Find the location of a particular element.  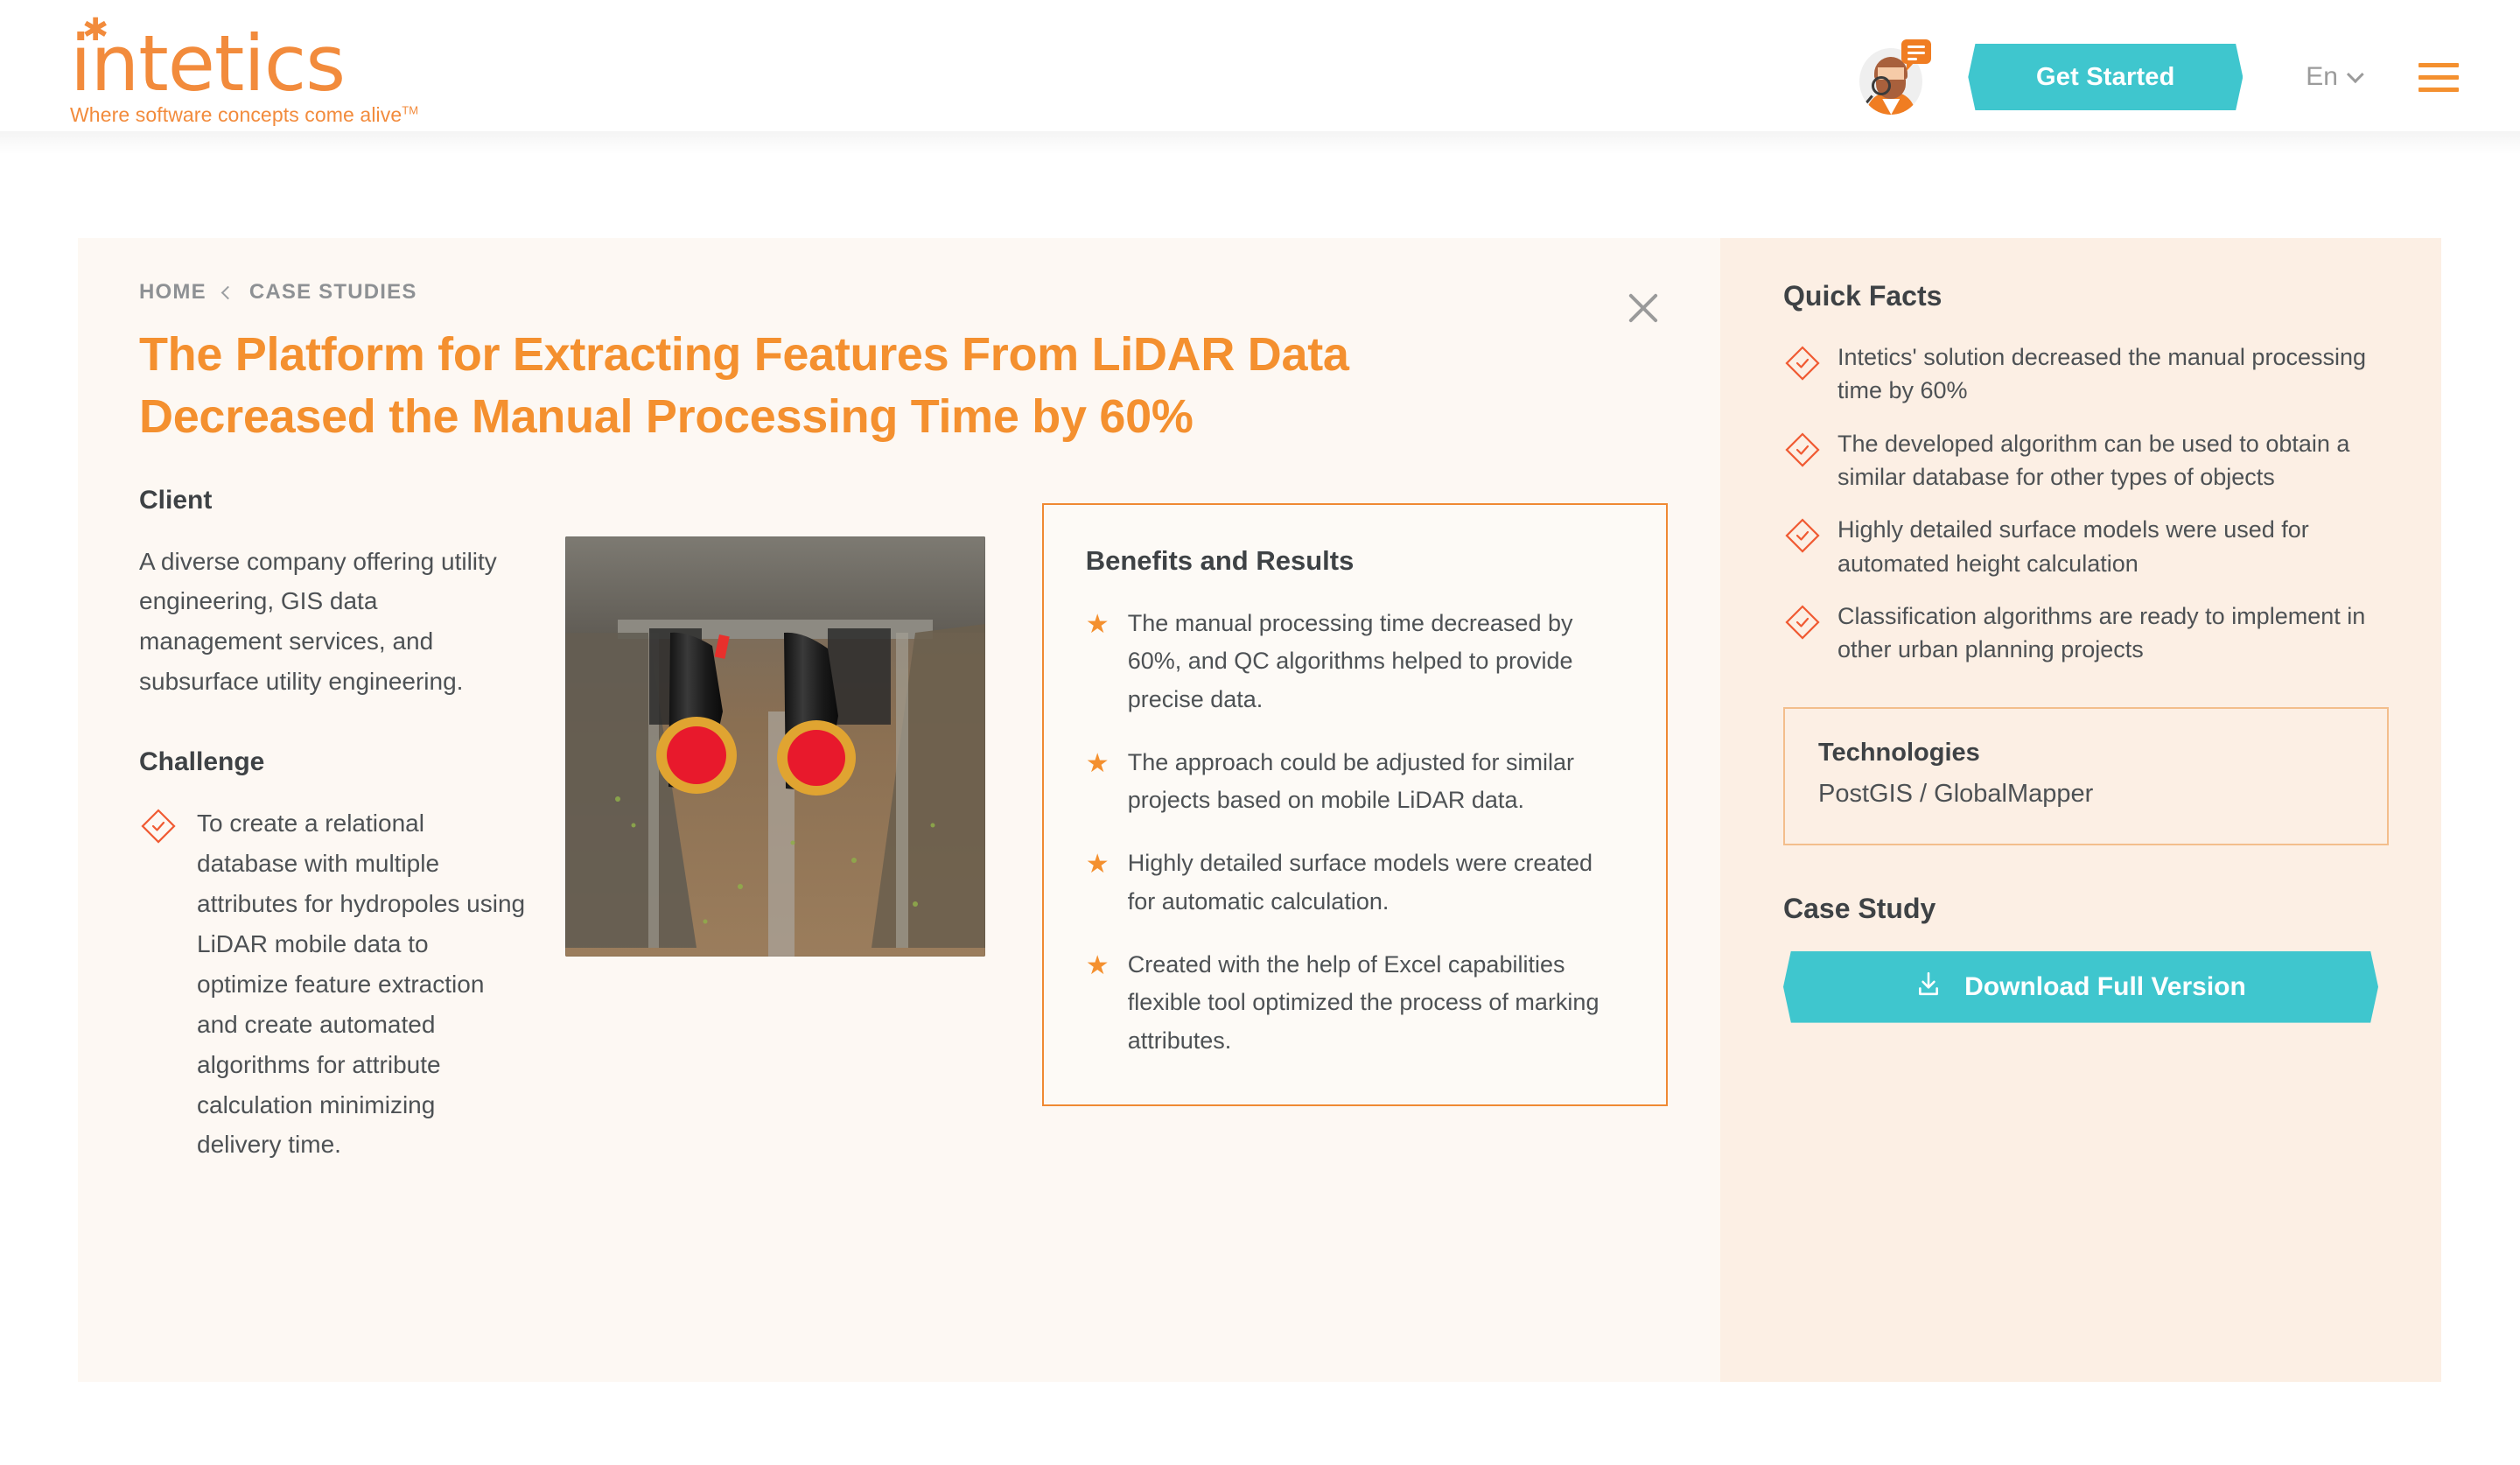

column-photo is located at coordinates (791, 826).